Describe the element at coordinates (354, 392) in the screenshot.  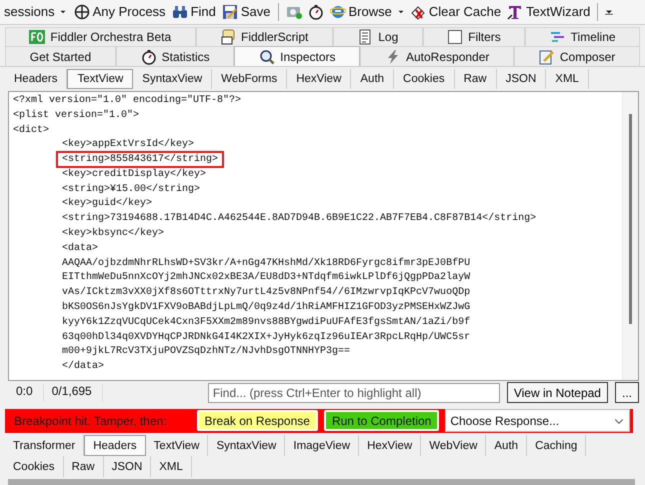
I see `find-field: Find... (press Ctrl+Enter to highlight all)` at that location.